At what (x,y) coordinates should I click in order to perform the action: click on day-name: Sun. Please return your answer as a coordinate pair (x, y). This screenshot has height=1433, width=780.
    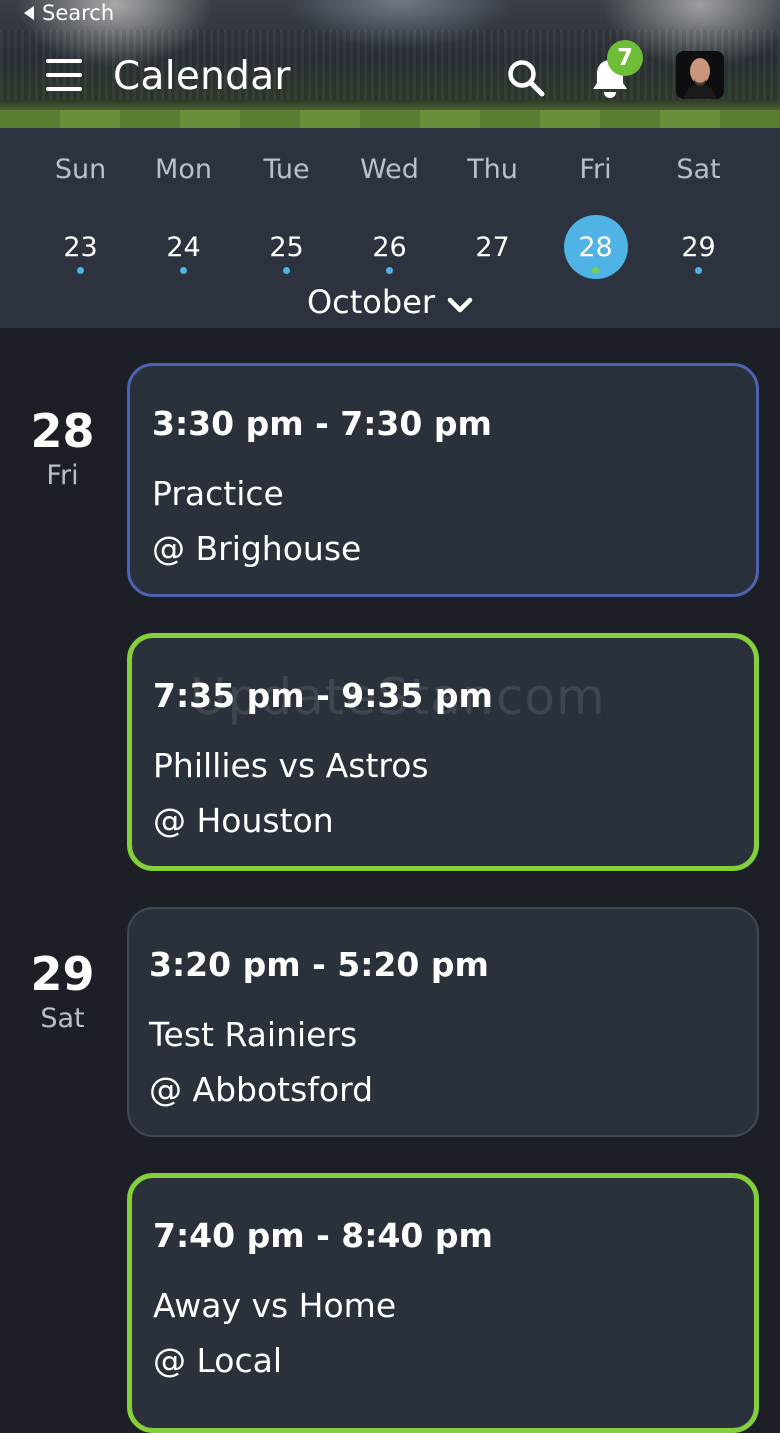
    Looking at the image, I should click on (80, 169).